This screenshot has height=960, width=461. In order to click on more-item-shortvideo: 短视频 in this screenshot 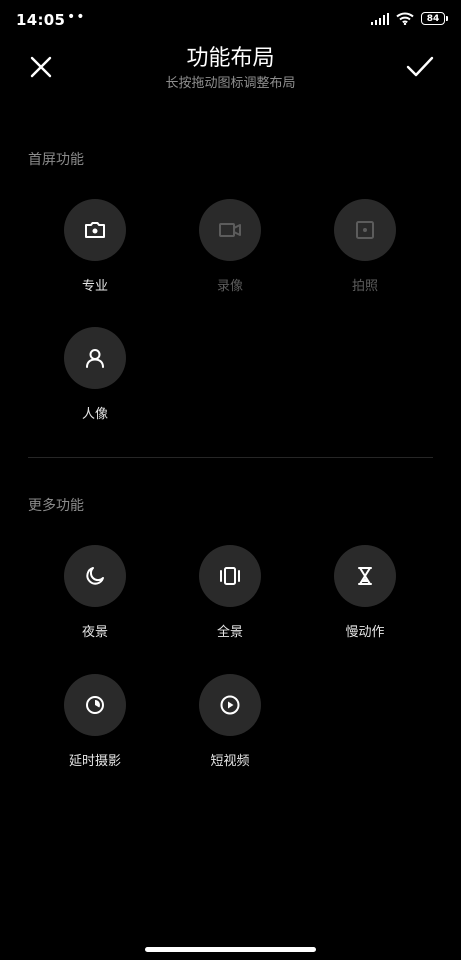, I will do `click(230, 721)`.